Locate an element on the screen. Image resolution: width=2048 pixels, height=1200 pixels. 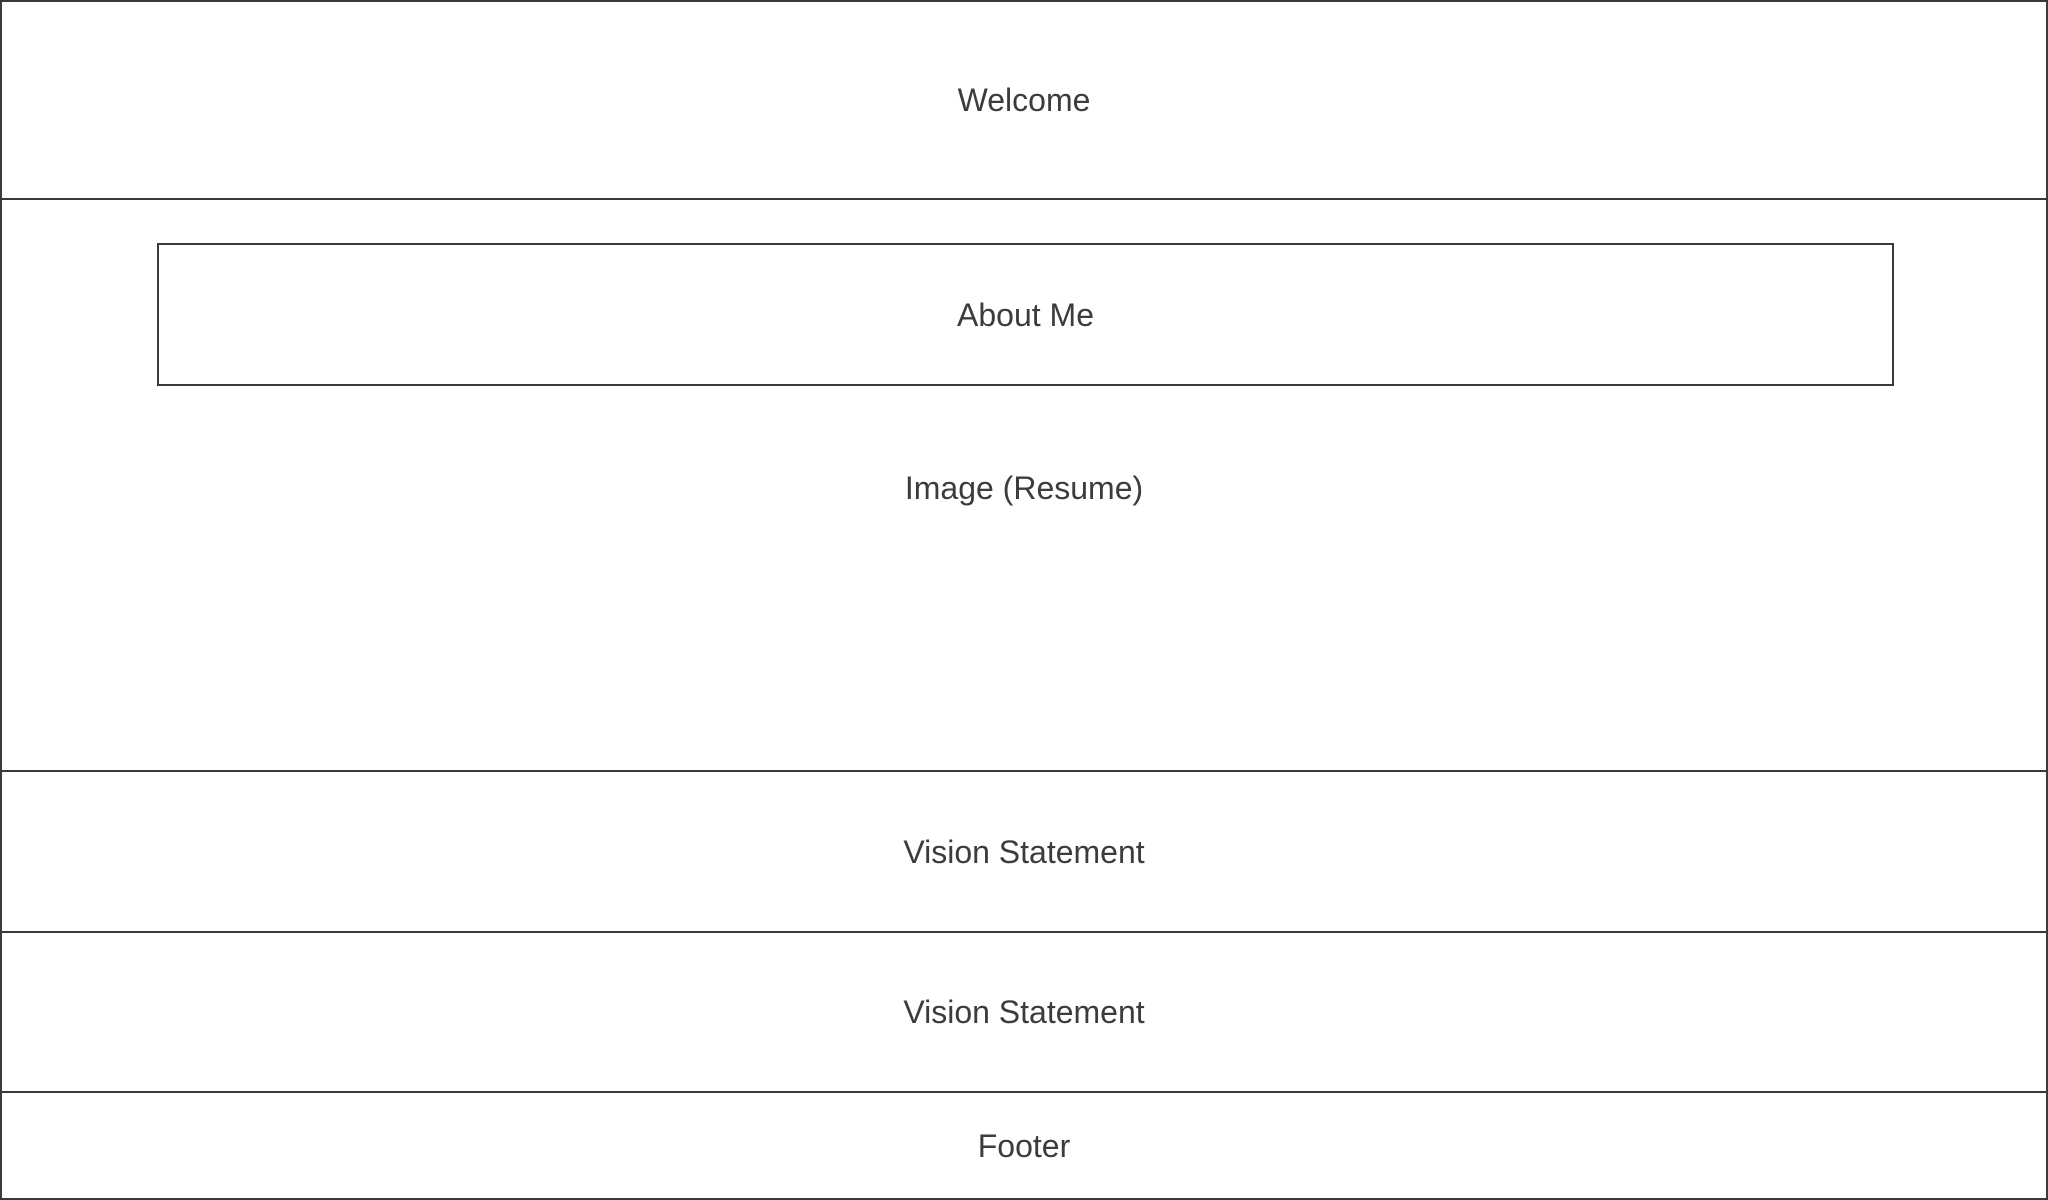
vision-statement-section-2: Vision Statement is located at coordinates (1024, 1012).